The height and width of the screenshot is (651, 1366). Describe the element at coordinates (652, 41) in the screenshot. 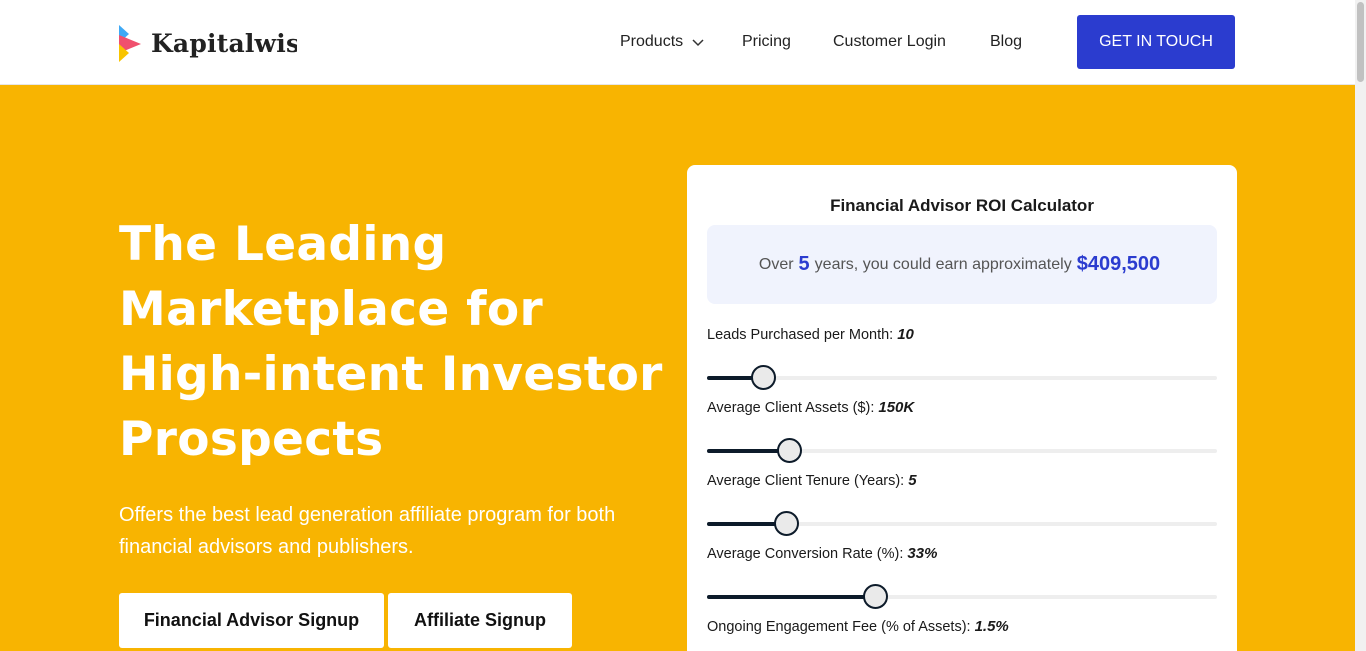

I see `nav-products-label: Products` at that location.